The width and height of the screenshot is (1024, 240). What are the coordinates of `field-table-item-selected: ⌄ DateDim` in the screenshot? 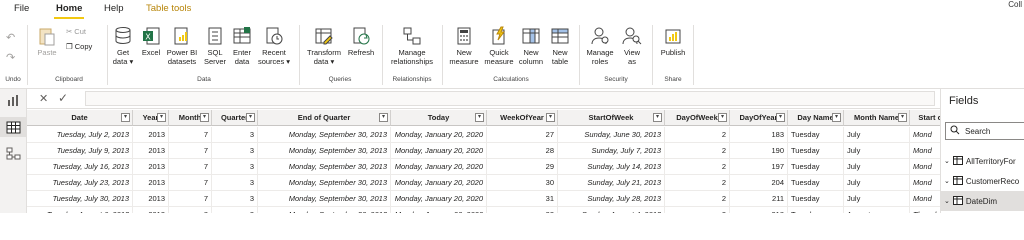 It's located at (982, 201).